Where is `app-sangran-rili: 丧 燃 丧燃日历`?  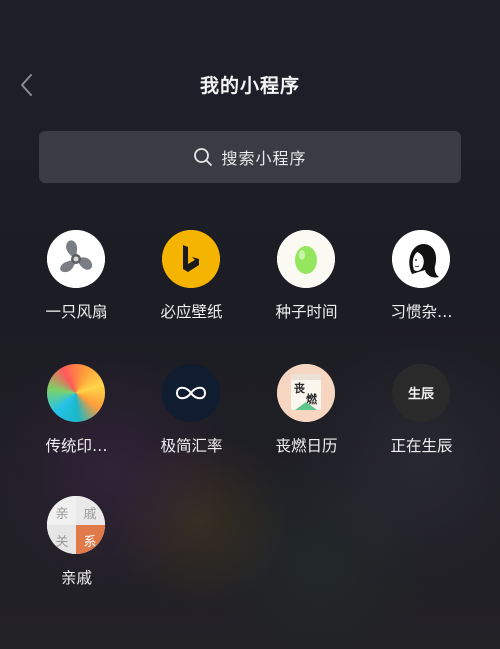
app-sangran-rili: 丧 燃 丧燃日历 is located at coordinates (306, 419).